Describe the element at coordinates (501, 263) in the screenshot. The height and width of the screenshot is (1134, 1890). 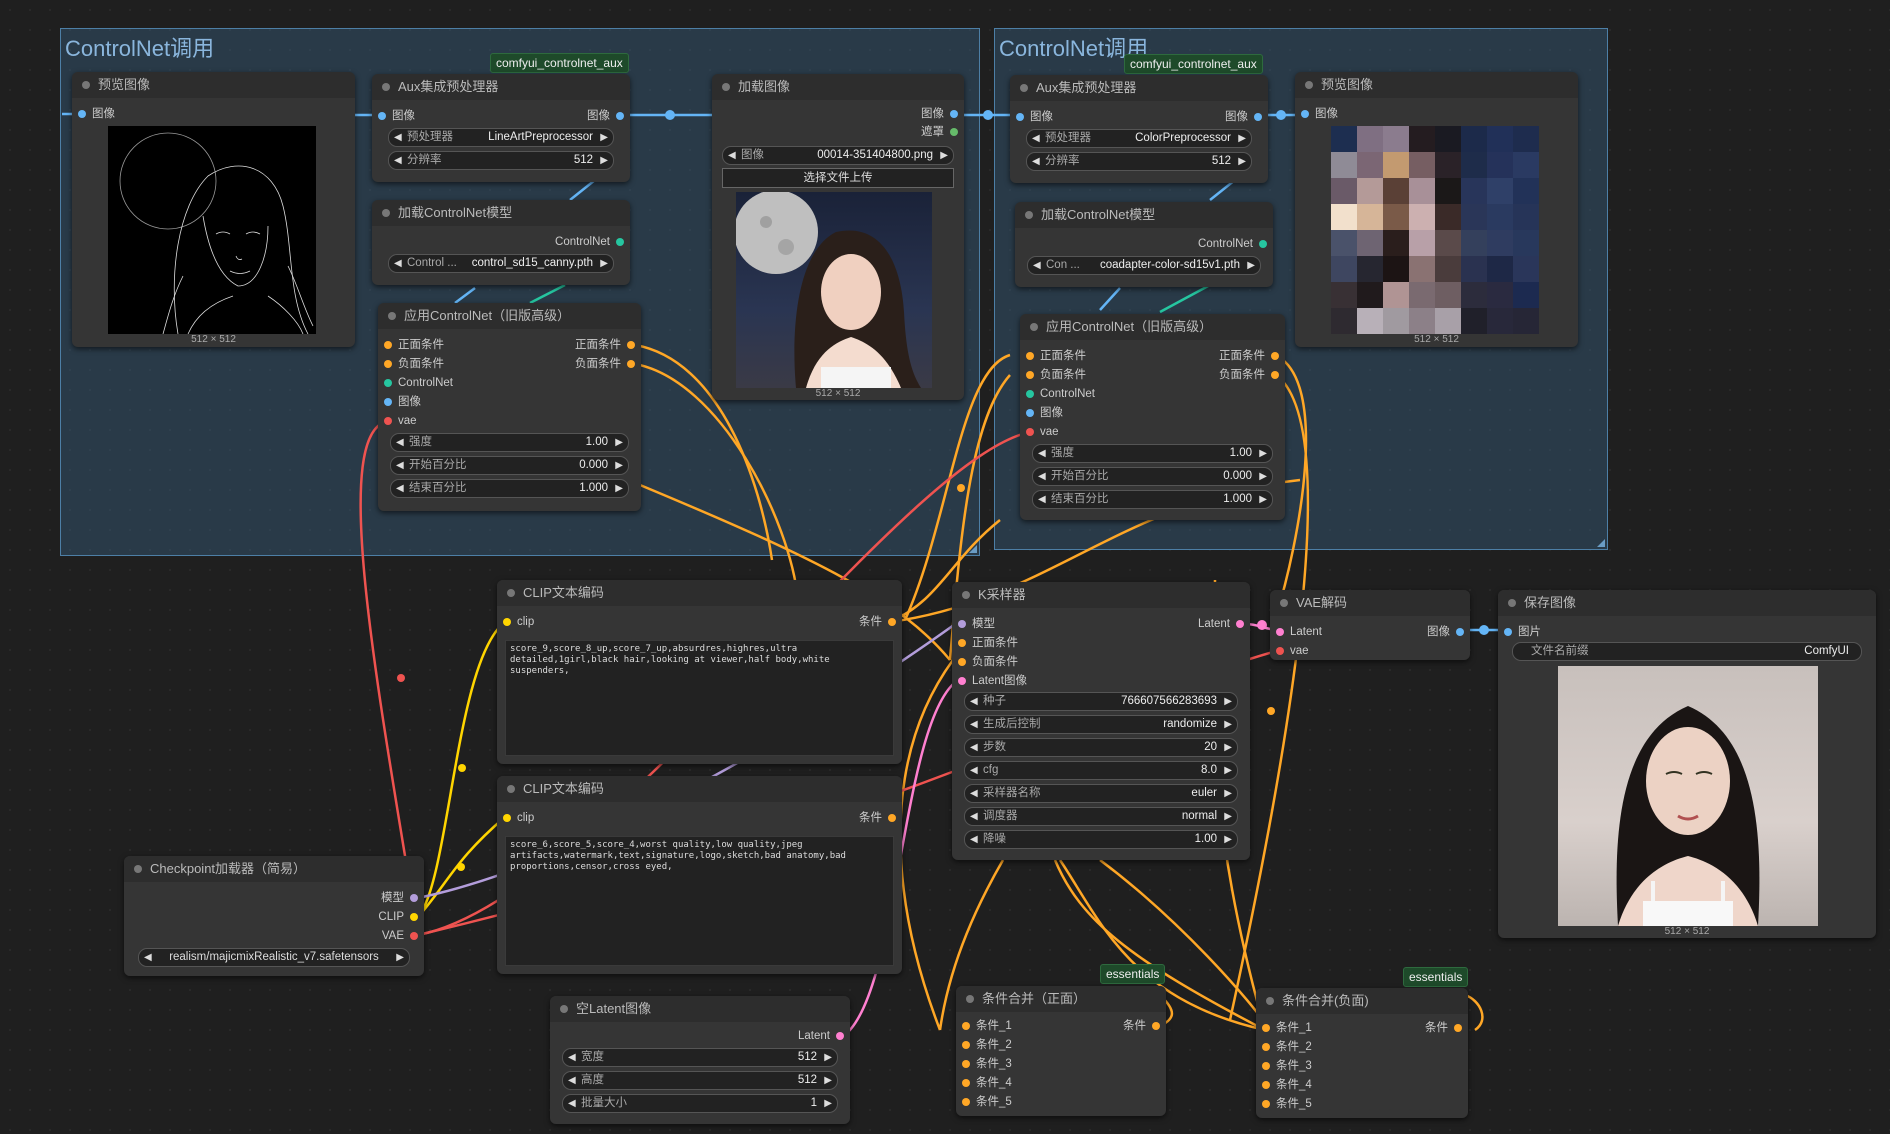
I see `controlnet-model-select: ◀ Control ... control_sd15_canny.pth ▶` at that location.